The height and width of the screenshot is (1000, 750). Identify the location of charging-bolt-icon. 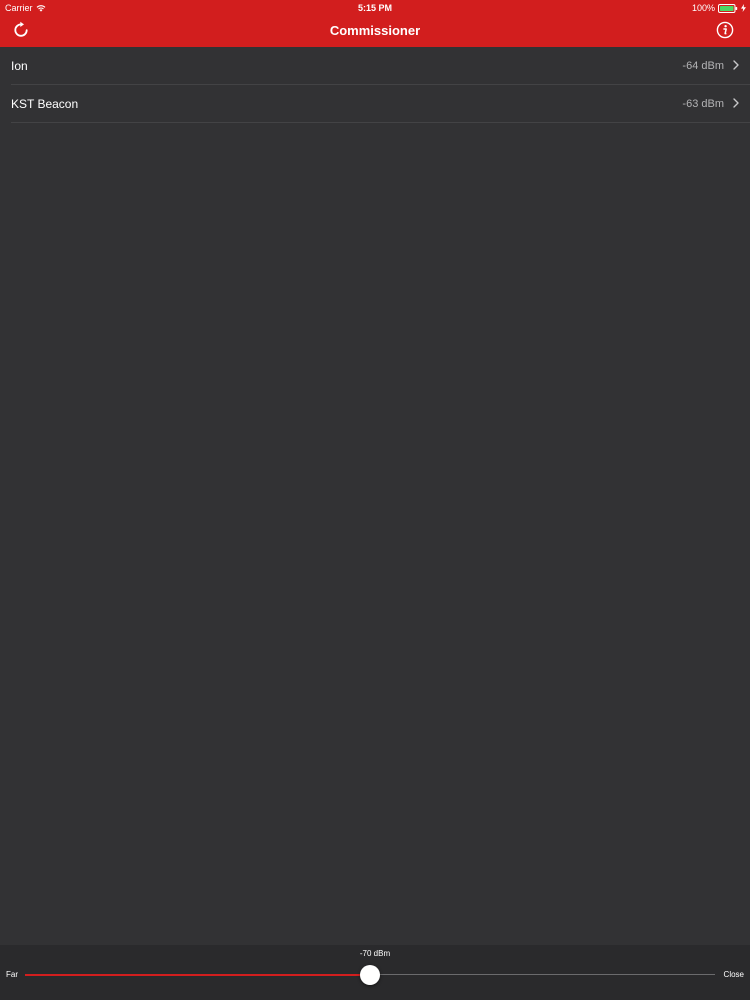
(743, 8).